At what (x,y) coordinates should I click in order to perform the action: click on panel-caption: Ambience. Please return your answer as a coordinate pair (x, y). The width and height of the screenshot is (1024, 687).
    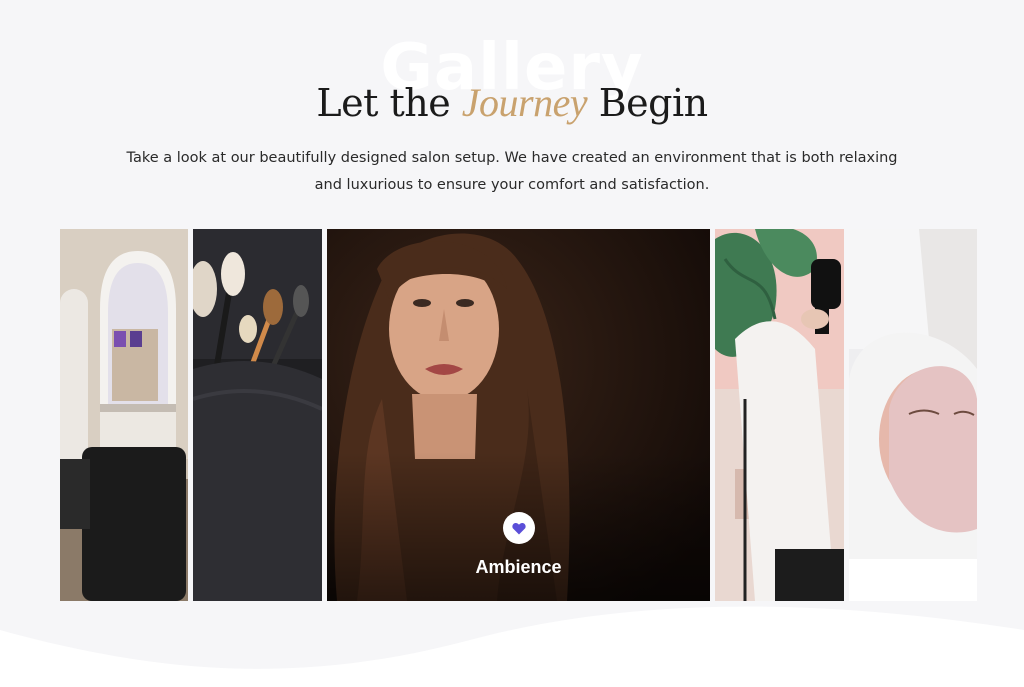
    Looking at the image, I should click on (518, 567).